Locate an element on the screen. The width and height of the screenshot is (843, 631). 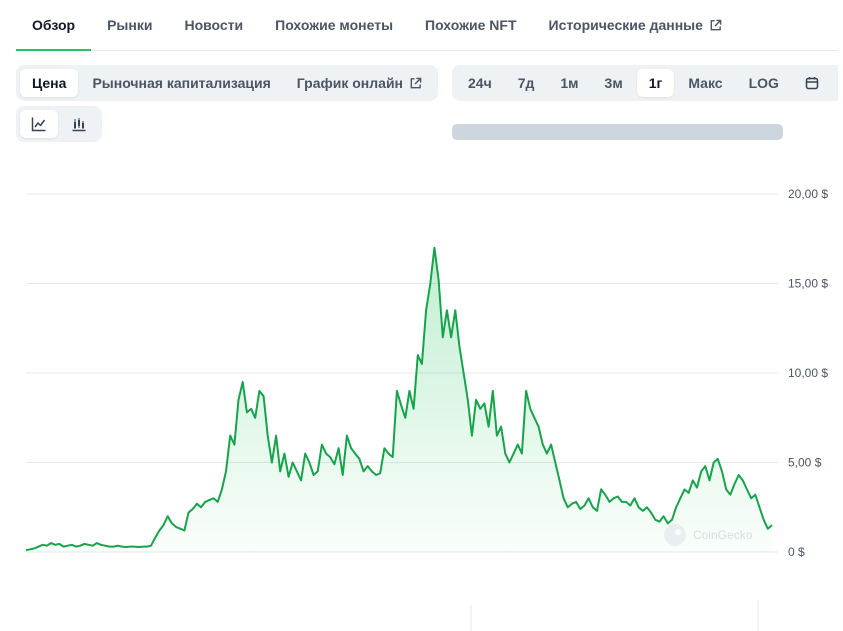
tab-2: Новости is located at coordinates (213, 25).